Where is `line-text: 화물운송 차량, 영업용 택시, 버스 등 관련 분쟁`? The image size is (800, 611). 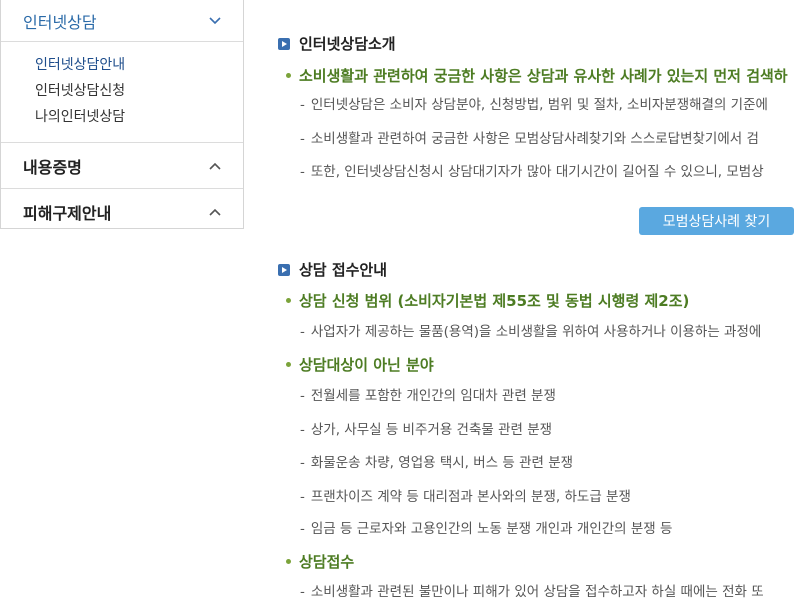 line-text: 화물운송 차량, 영업용 택시, 버스 등 관련 분쟁 is located at coordinates (442, 463).